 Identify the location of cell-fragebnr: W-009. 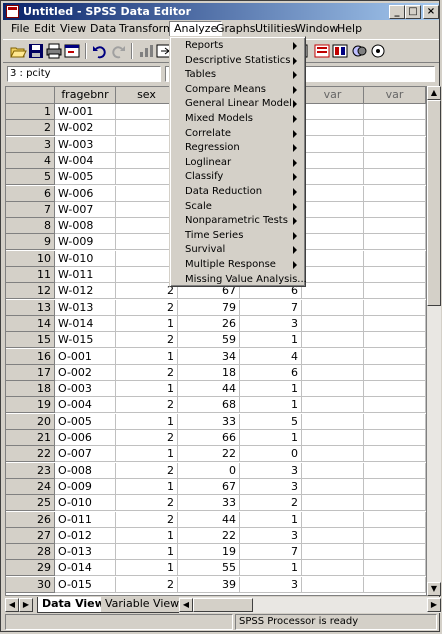
(85, 242).